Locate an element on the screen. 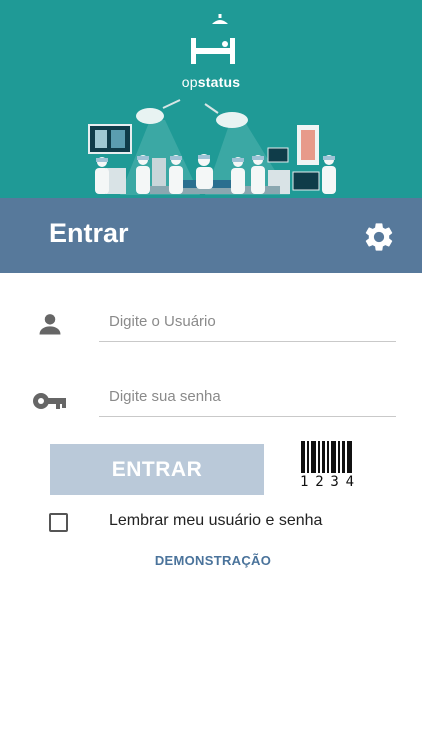 This screenshot has height=750, width=422. barcode-icon is located at coordinates (326, 457).